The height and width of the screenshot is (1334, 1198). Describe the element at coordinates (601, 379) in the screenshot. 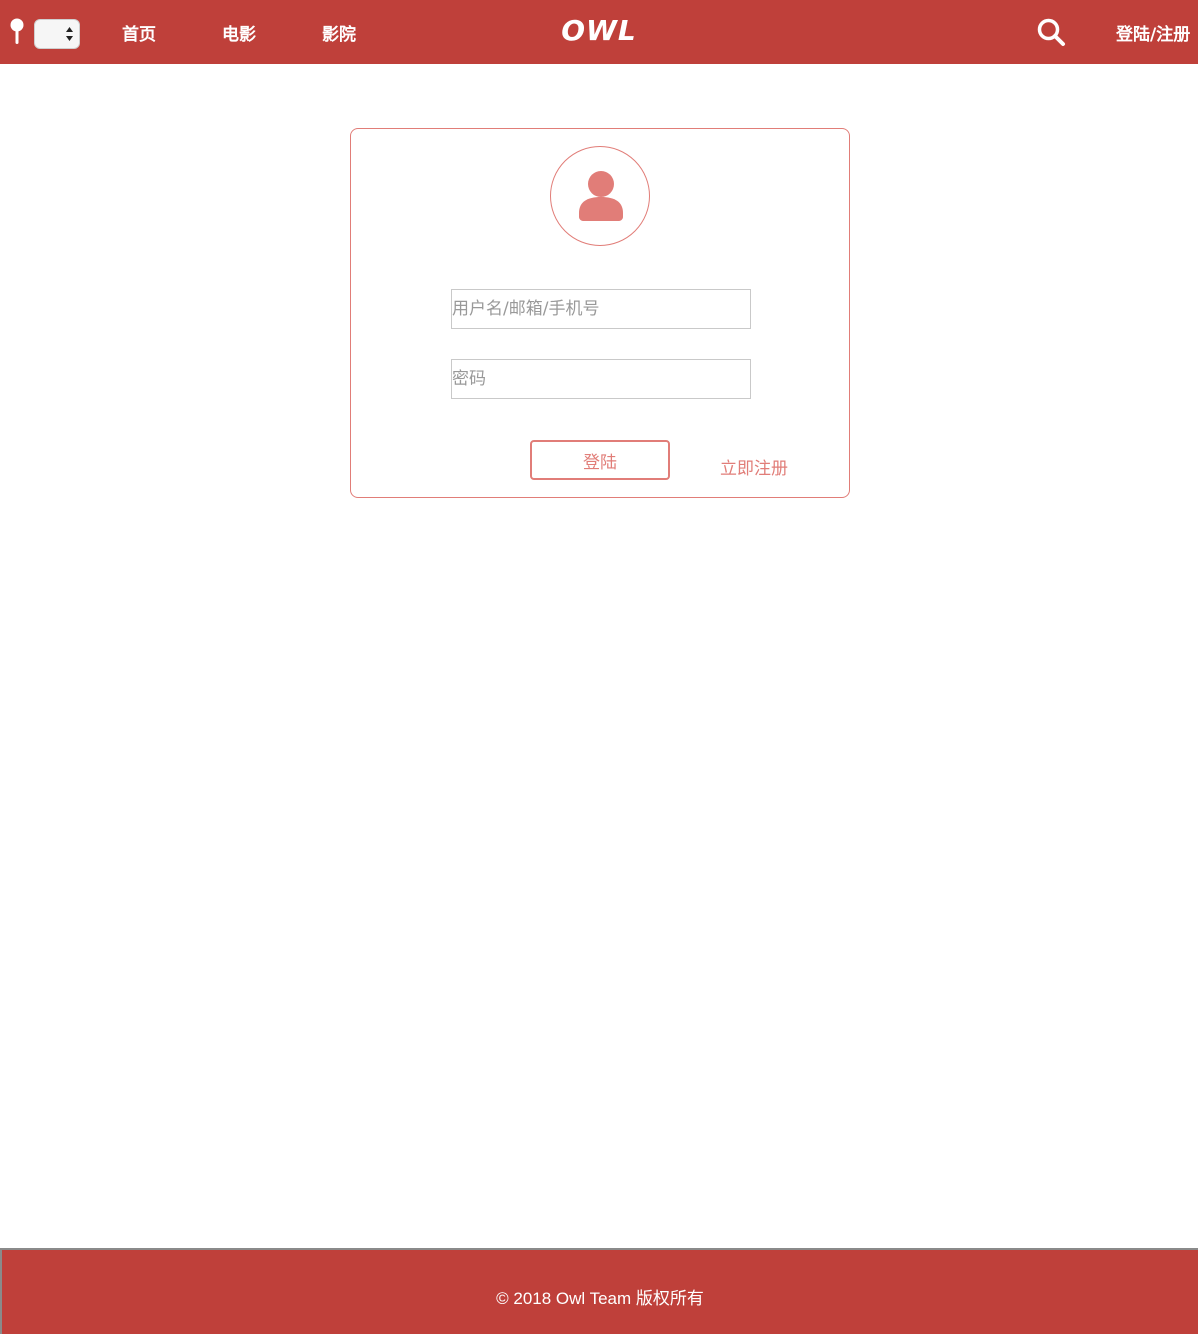

I see `password-input` at that location.